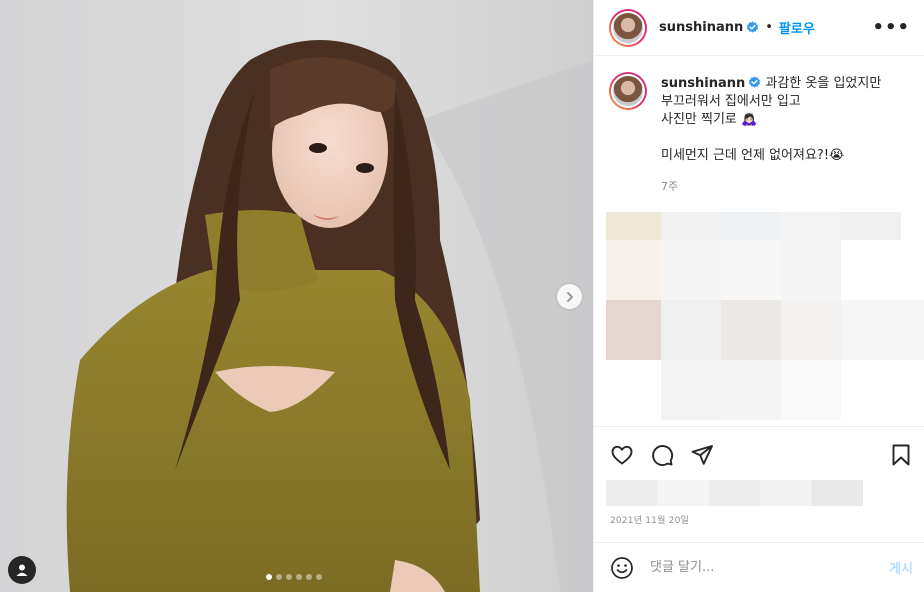 The width and height of the screenshot is (924, 592). Describe the element at coordinates (662, 455) in the screenshot. I see `comment-icon` at that location.